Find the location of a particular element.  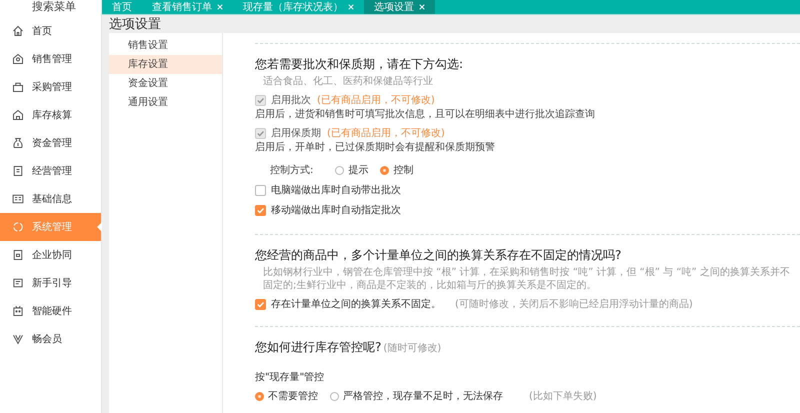

settings-menu-item: 库存设置 is located at coordinates (165, 64).